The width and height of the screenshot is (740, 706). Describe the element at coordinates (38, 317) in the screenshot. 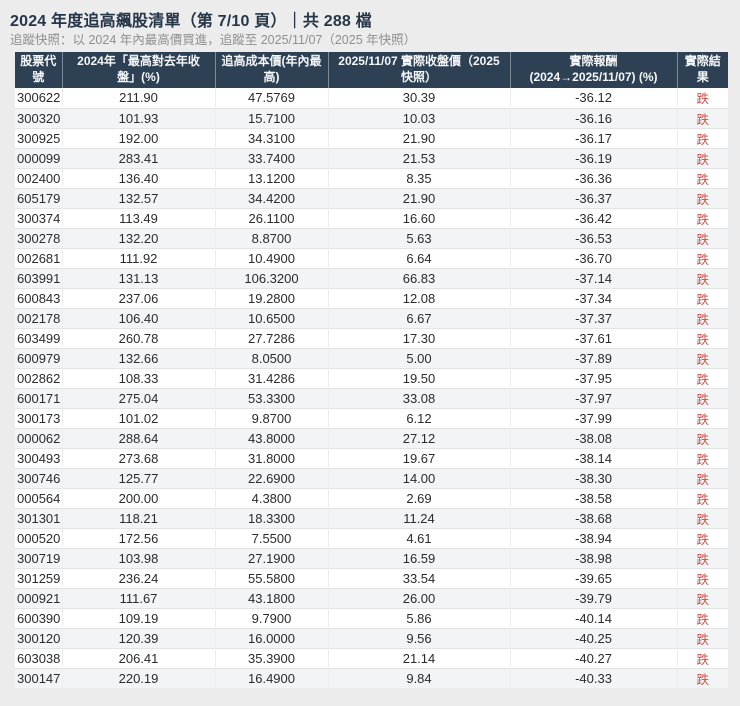

I see `cell-stock-code: 002178` at that location.